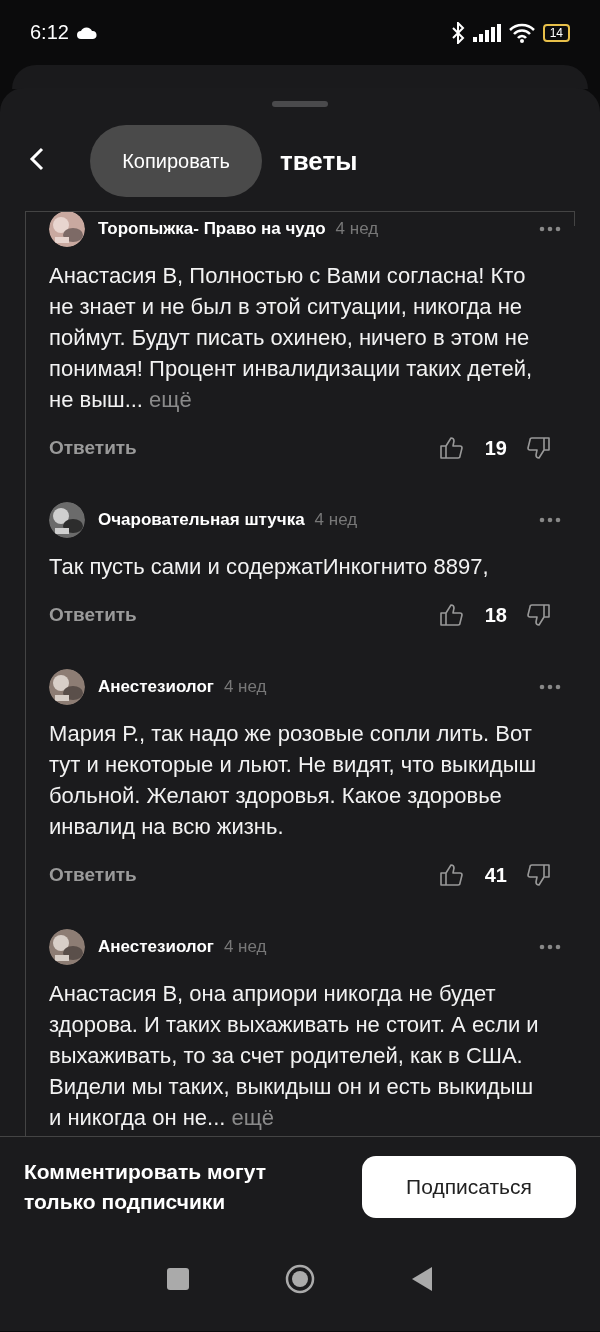 The height and width of the screenshot is (1332, 600). I want to click on like-count: 19, so click(495, 448).